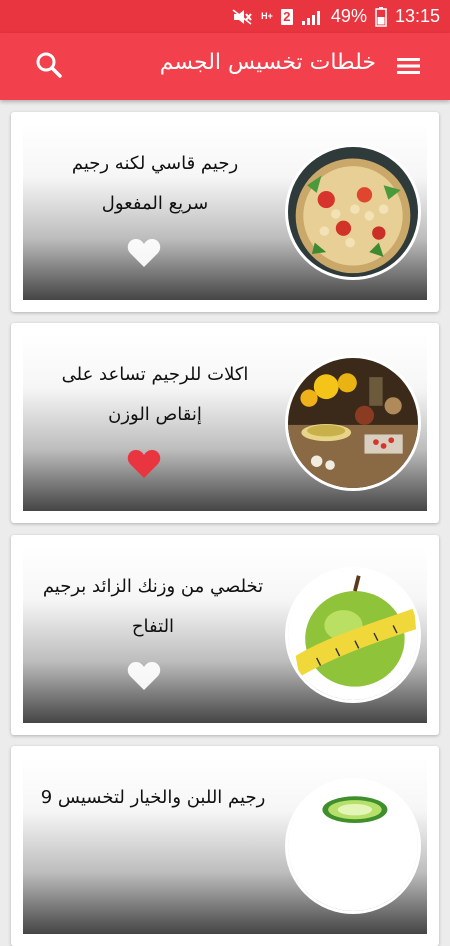 This screenshot has width=450, height=946. I want to click on clock: 13:15, so click(417, 16).